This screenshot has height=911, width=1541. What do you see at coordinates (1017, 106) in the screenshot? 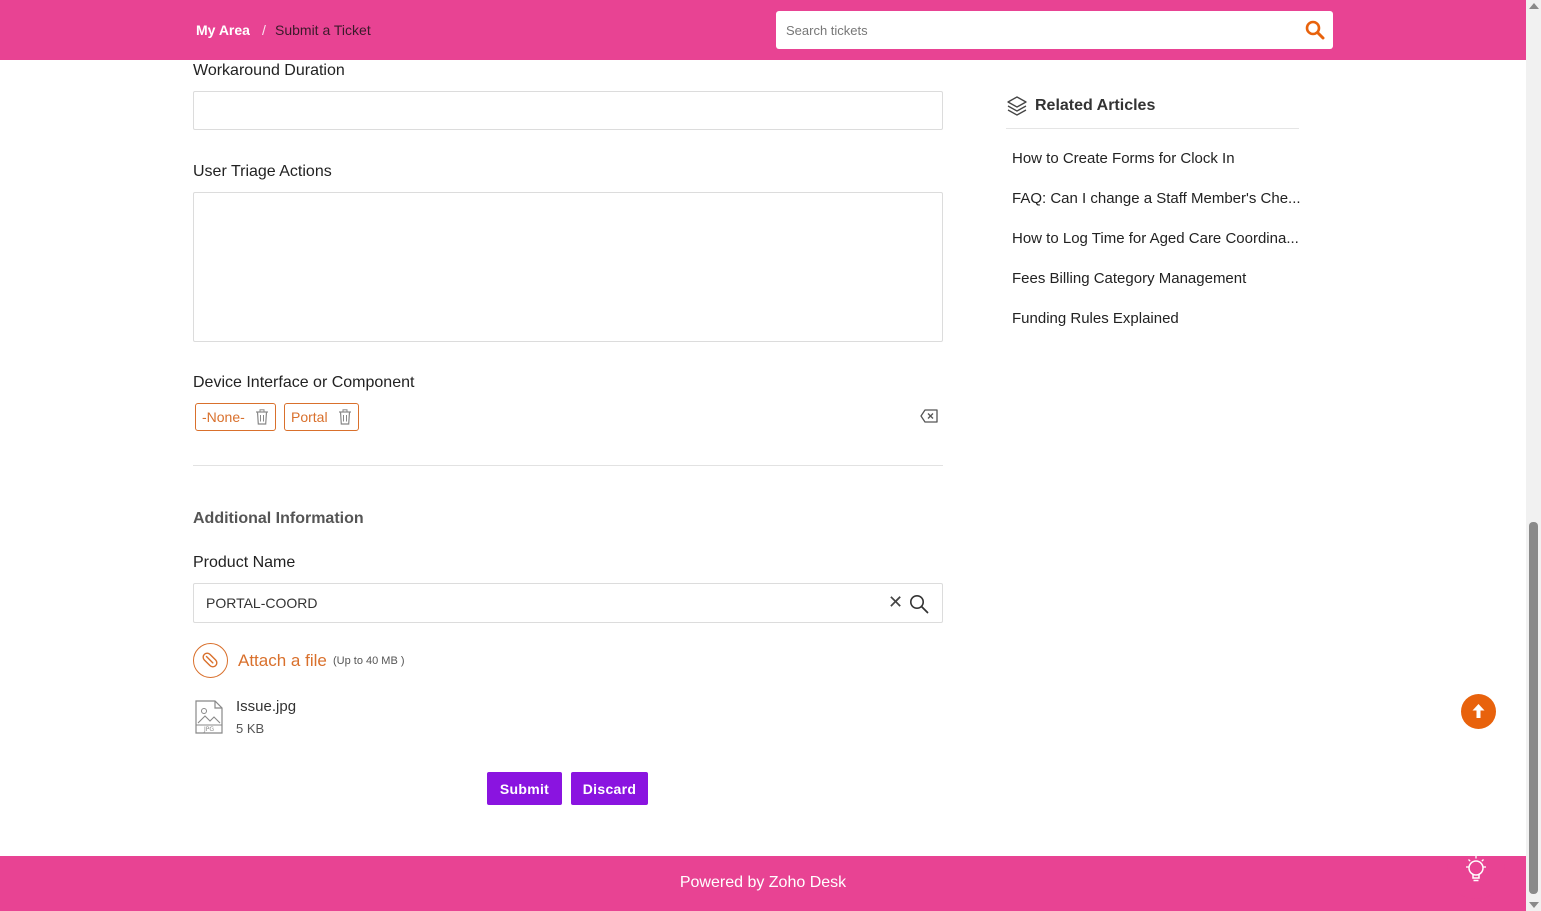
I see `layers-icon` at bounding box center [1017, 106].